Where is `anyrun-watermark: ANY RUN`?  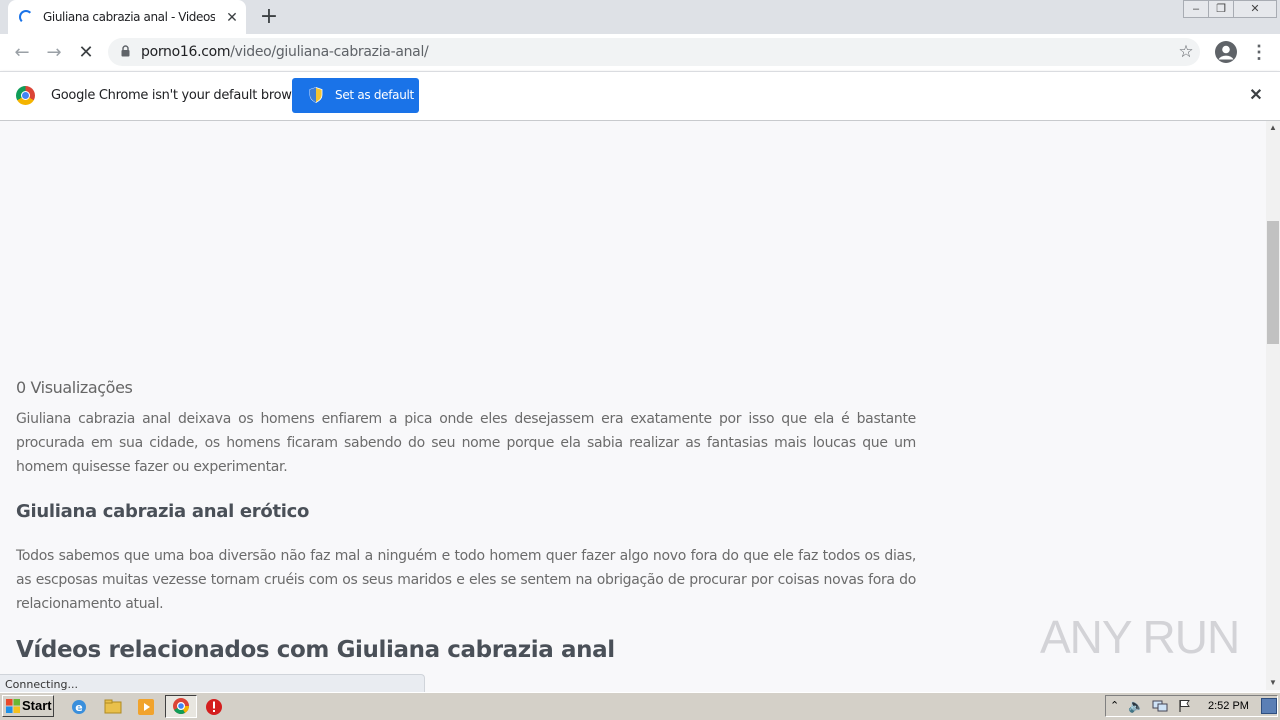 anyrun-watermark: ANY RUN is located at coordinates (1140, 637).